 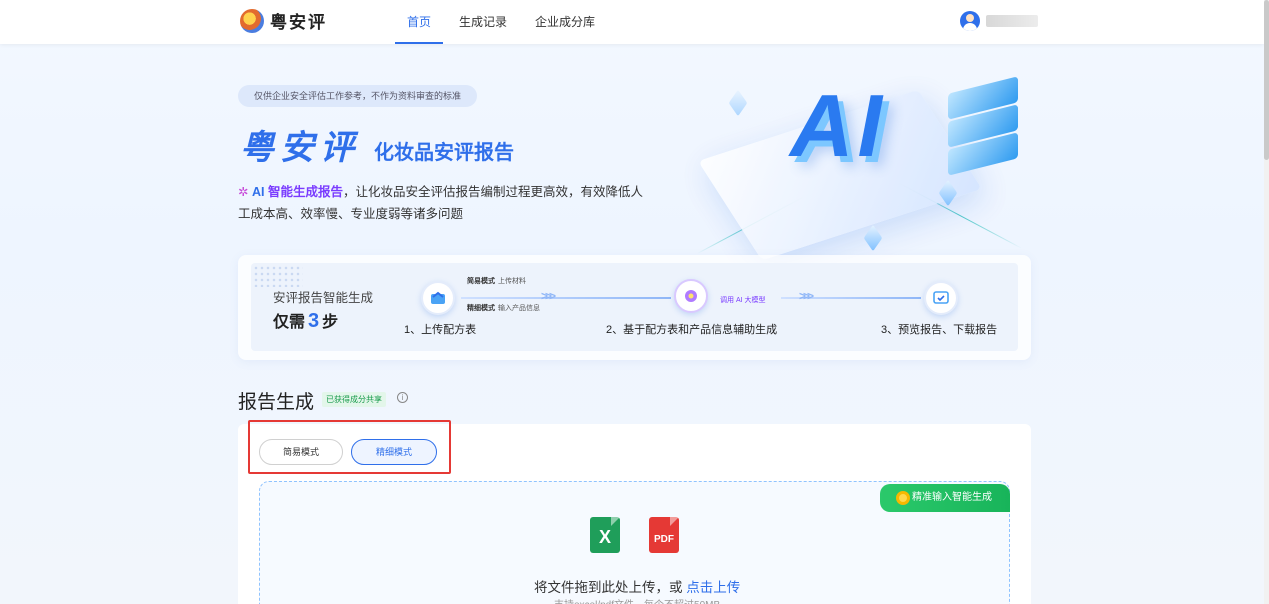 I want to click on user-menu, so click(x=999, y=21).